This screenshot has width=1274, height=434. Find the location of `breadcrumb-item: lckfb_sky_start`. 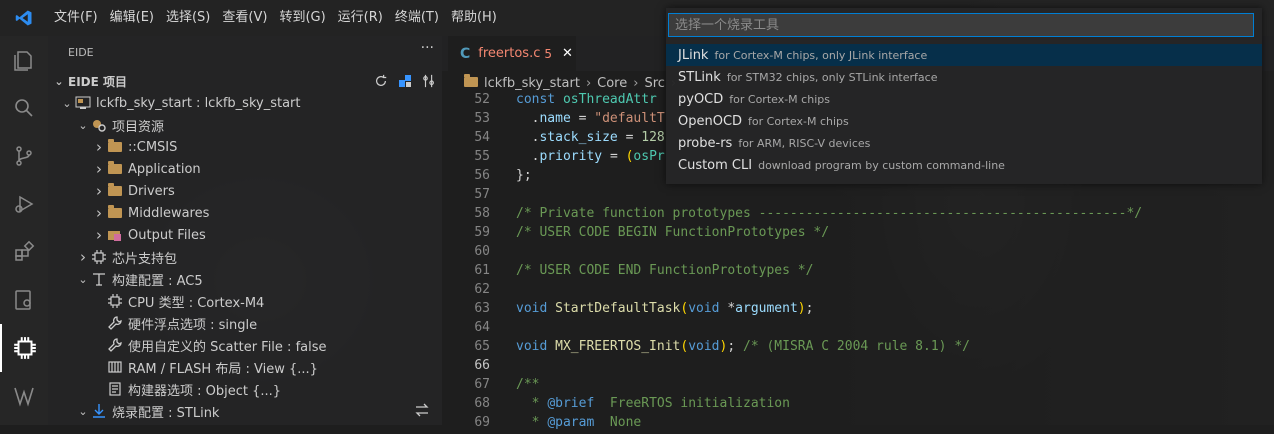

breadcrumb-item: lckfb_sky_start is located at coordinates (532, 83).